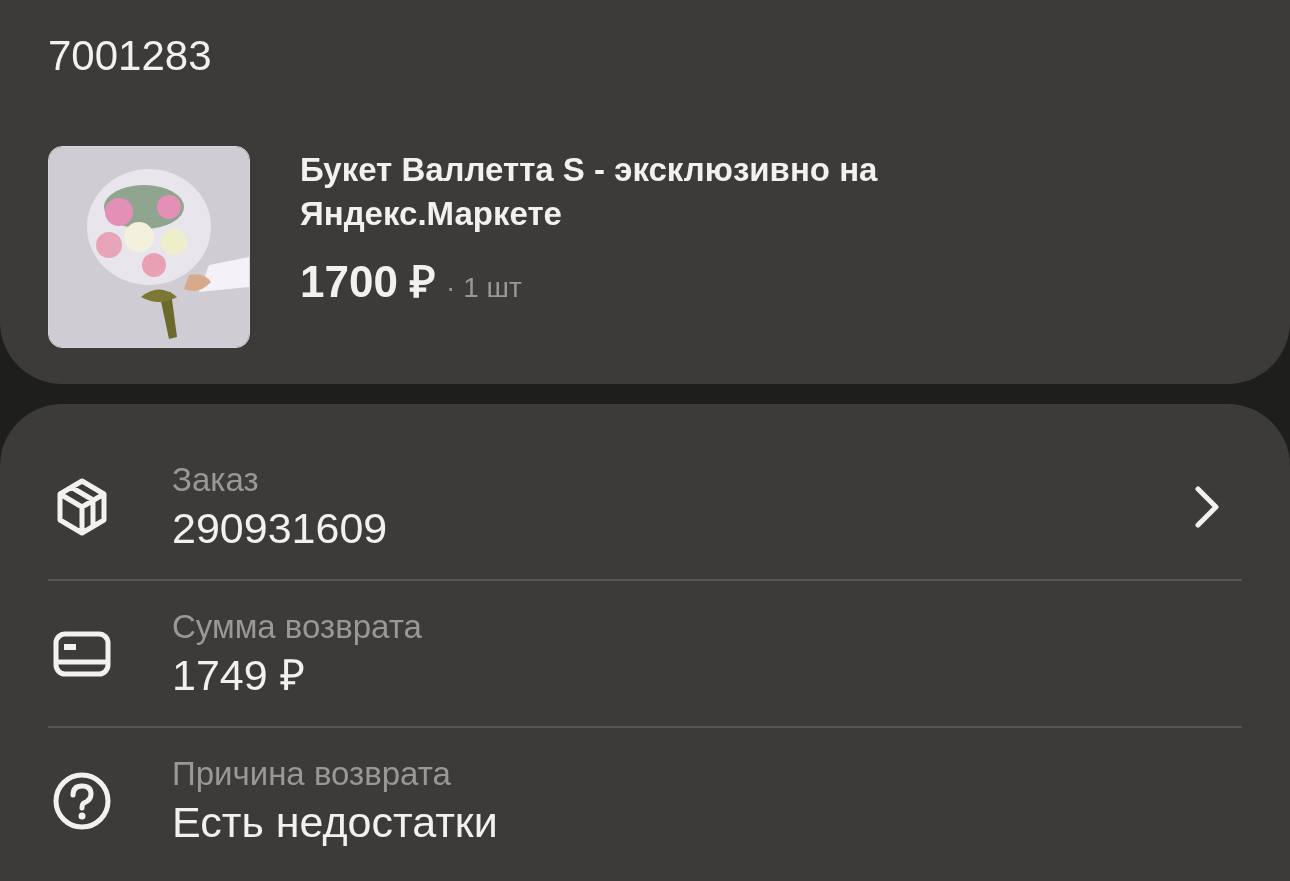 This screenshot has width=1290, height=881. What do you see at coordinates (335, 822) in the screenshot?
I see `detail-value: Есть недостатки` at bounding box center [335, 822].